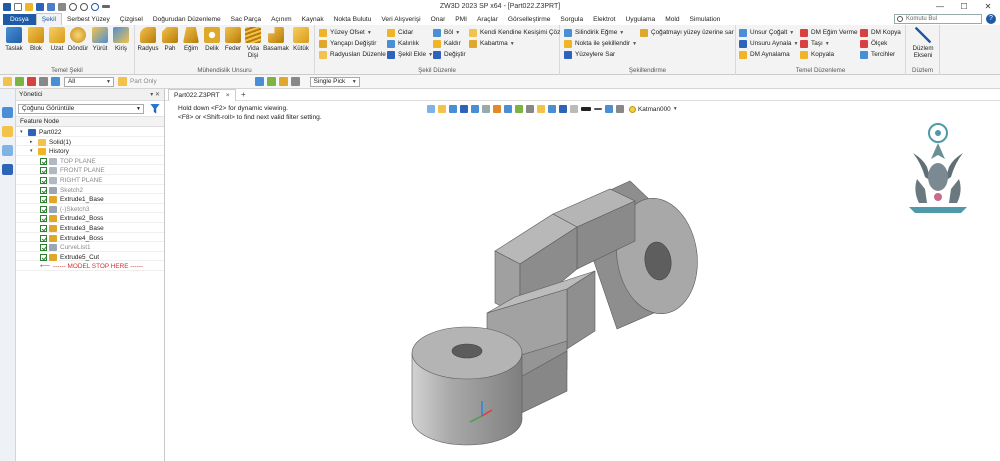 The height and width of the screenshot is (461, 1000). What do you see at coordinates (492, 44) in the screenshot?
I see `kabartma-button: Kabartma ▼` at bounding box center [492, 44].